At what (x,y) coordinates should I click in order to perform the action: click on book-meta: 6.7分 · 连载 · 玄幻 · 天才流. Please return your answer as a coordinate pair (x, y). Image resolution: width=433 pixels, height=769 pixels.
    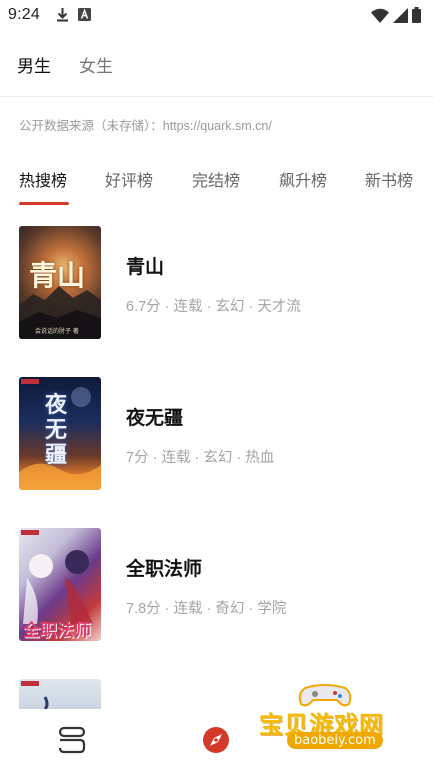
    Looking at the image, I should click on (213, 307).